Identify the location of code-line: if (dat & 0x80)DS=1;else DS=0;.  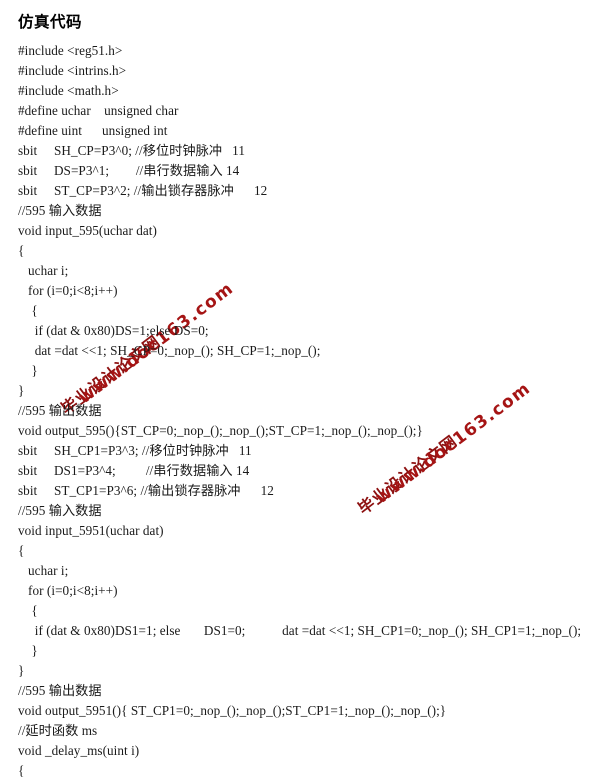
(113, 330).